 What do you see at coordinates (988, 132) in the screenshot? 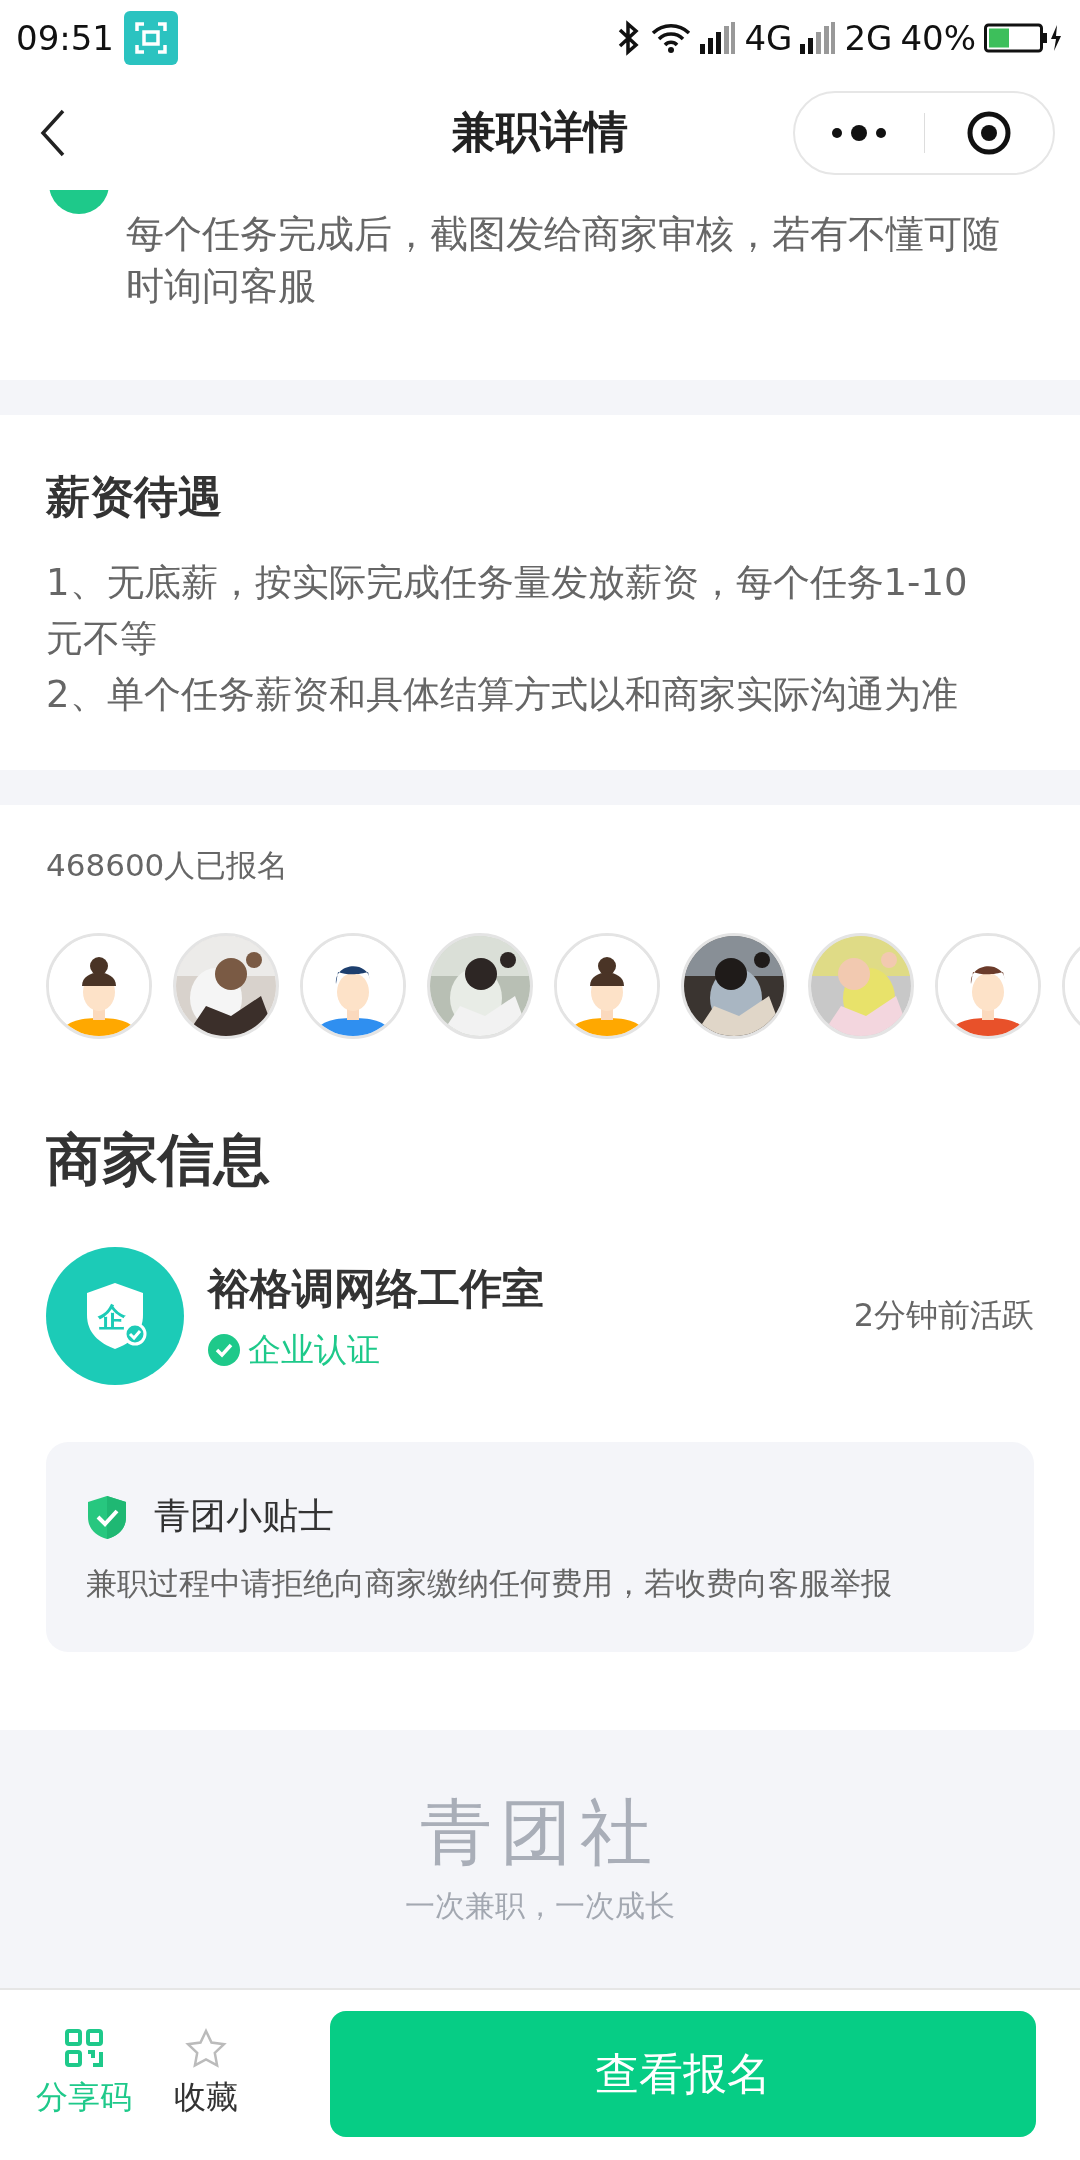
I see `target-icon` at bounding box center [988, 132].